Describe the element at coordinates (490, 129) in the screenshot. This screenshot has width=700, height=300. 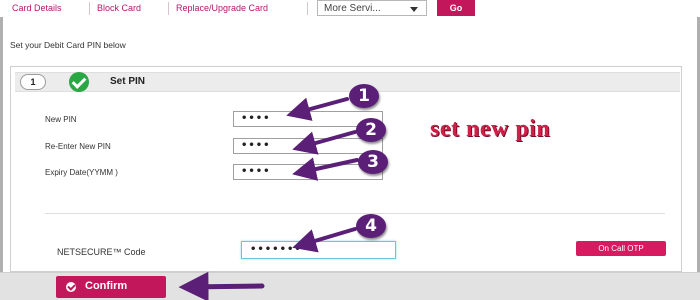
I see `annotation-caption: set new pin` at that location.